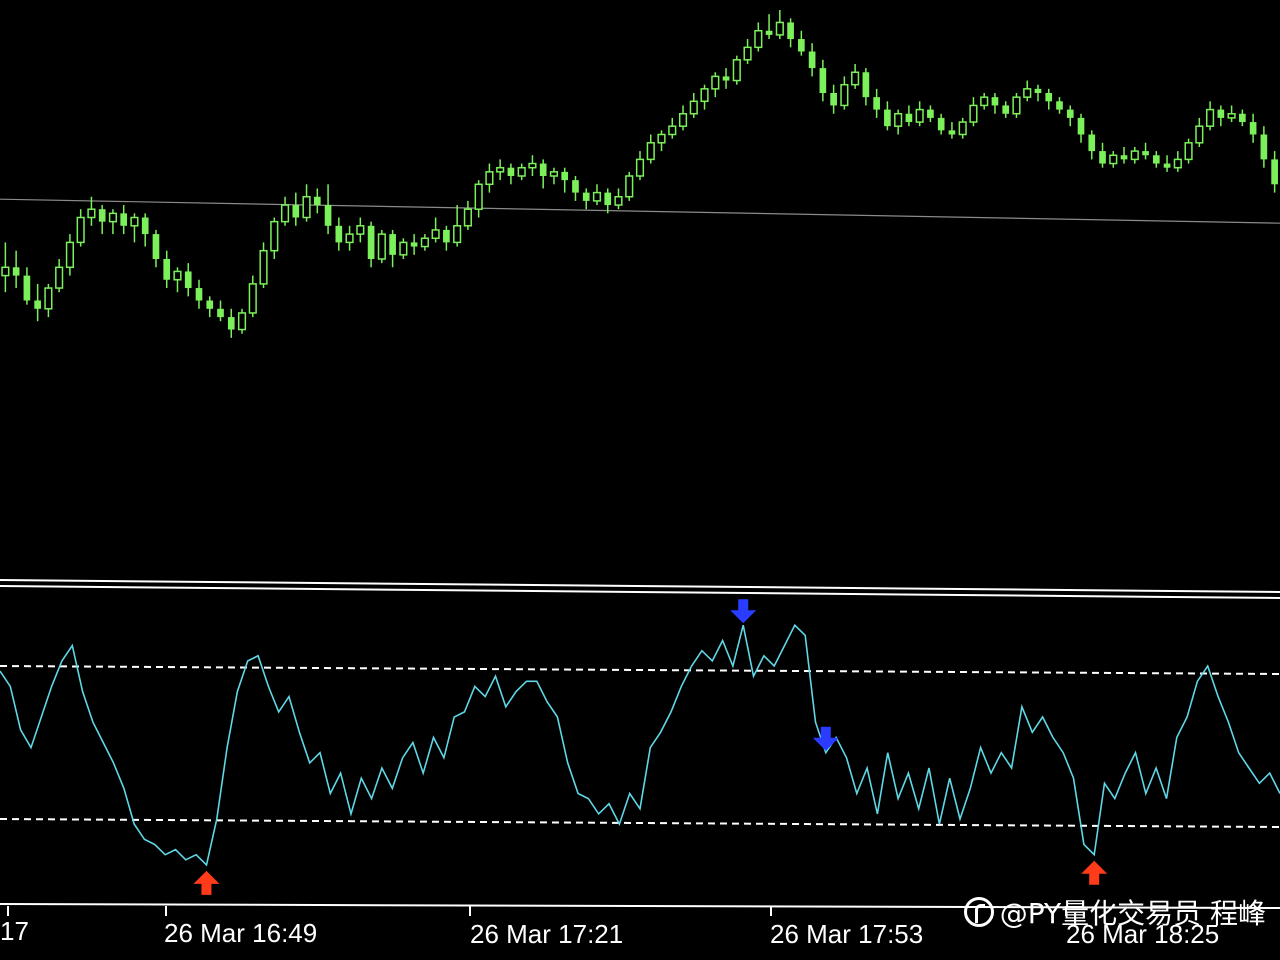 This screenshot has height=960, width=1280. What do you see at coordinates (240, 933) in the screenshot?
I see `time-tick-label: 26 Mar 16:49` at bounding box center [240, 933].